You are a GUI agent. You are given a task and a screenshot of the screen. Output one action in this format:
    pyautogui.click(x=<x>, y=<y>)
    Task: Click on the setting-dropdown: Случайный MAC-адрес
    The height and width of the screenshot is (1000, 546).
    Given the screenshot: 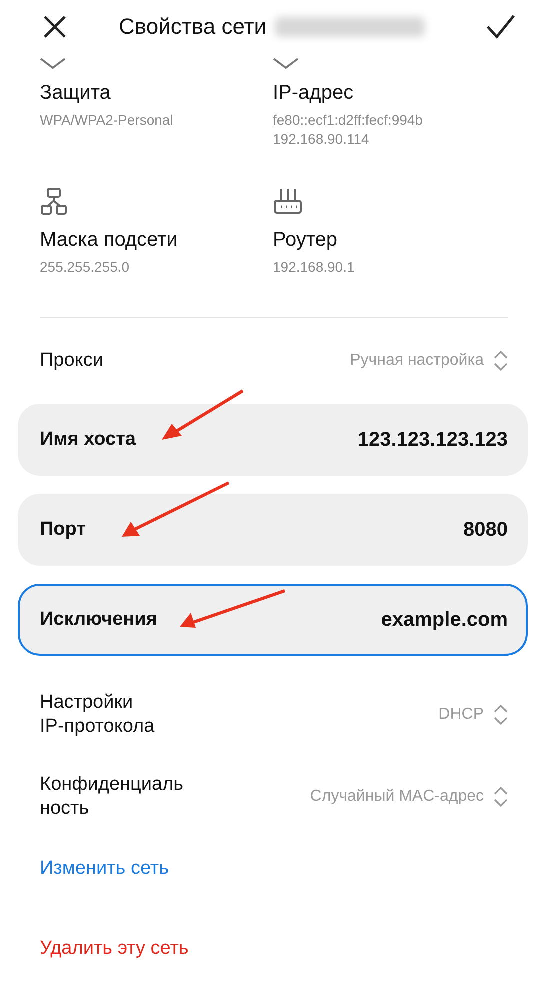 What is the action you would take?
    pyautogui.click(x=409, y=797)
    